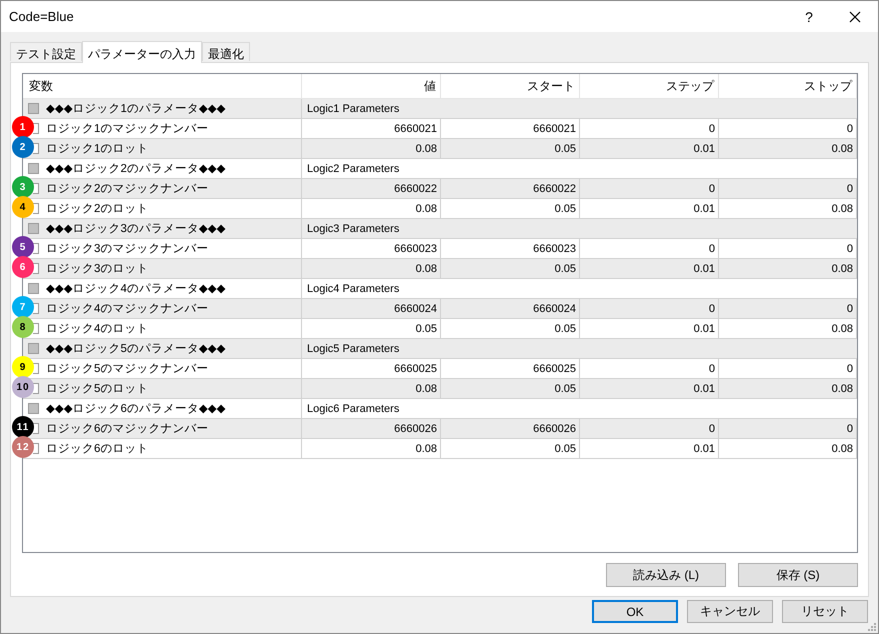 The height and width of the screenshot is (634, 879). Describe the element at coordinates (23, 147) in the screenshot. I see `number-badge: 2` at that location.